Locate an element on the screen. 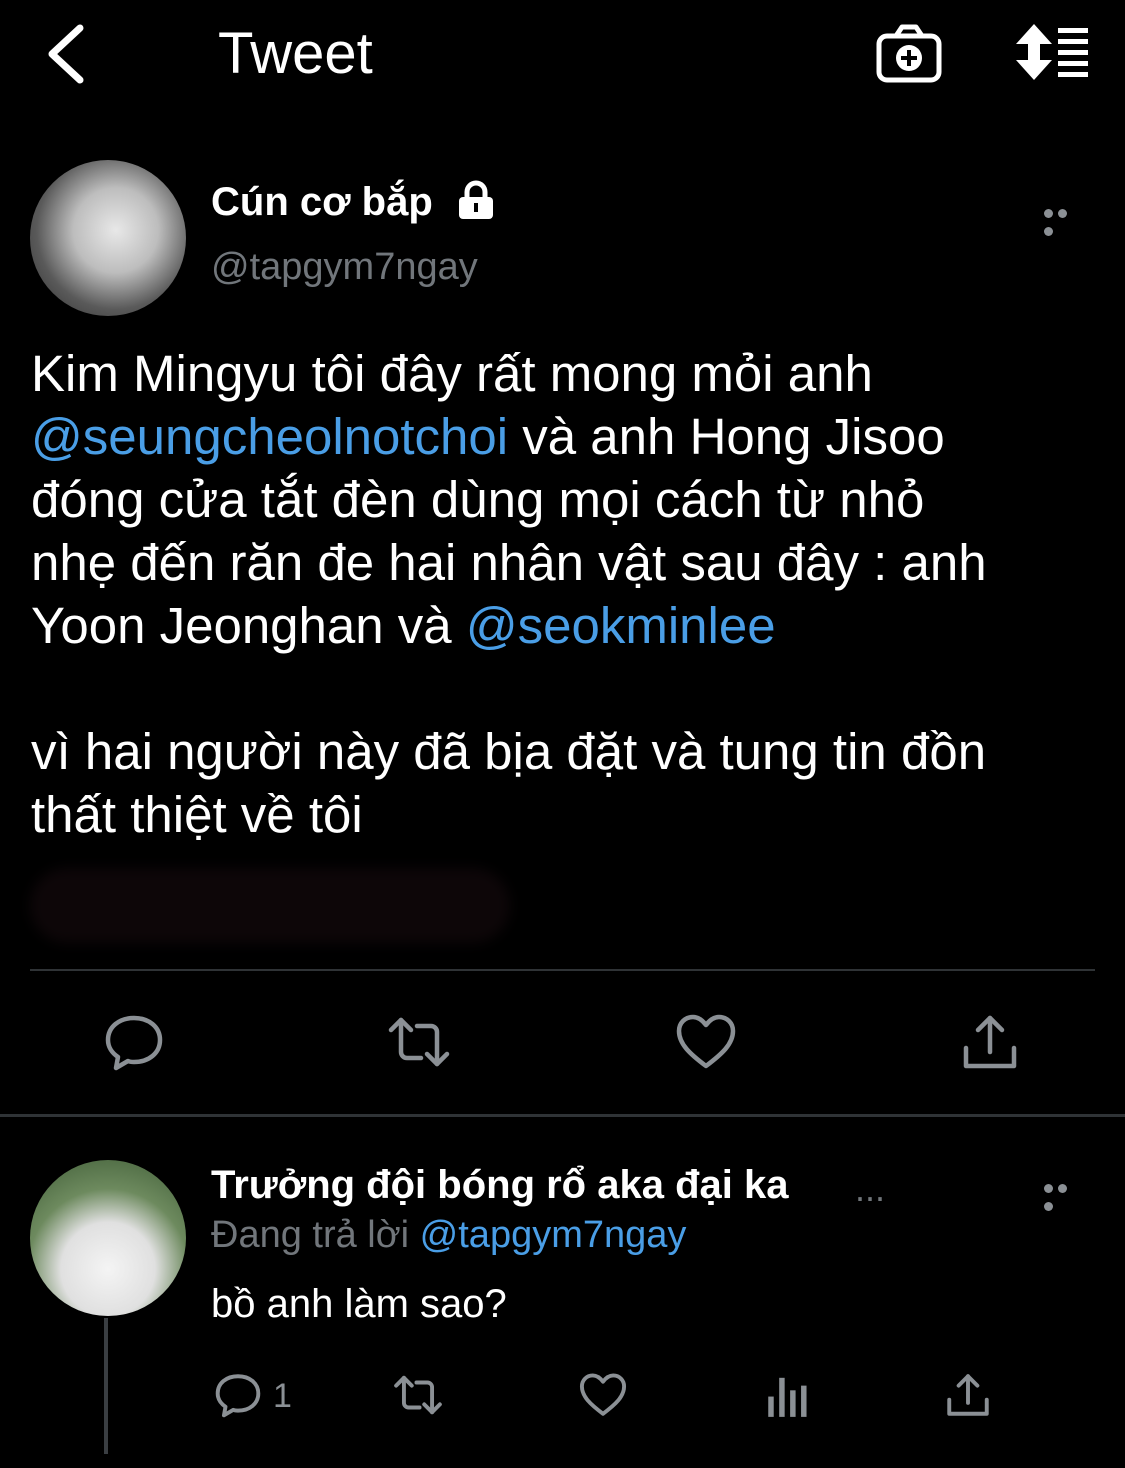  author-handle: @tapgym7ngay is located at coordinates (344, 267).